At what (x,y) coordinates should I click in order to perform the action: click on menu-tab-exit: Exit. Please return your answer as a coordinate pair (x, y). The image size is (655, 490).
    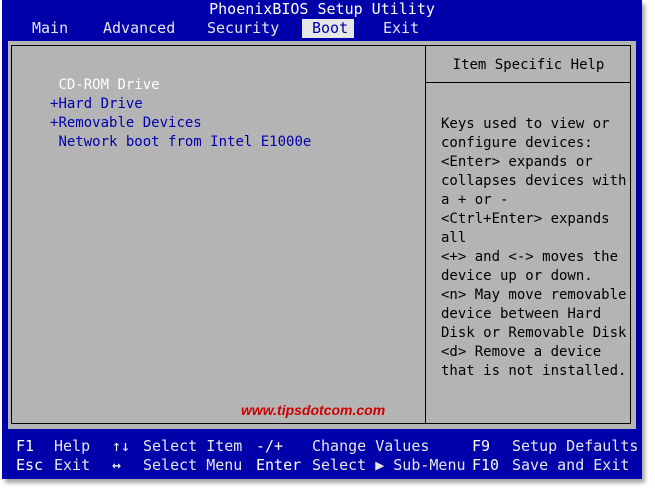
    Looking at the image, I should click on (401, 28).